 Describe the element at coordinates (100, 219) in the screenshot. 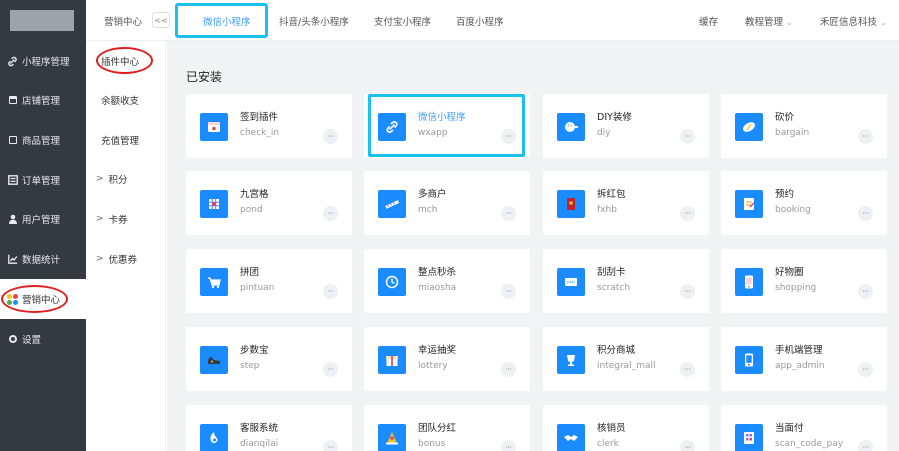

I see `chevron-right-icon: >` at that location.